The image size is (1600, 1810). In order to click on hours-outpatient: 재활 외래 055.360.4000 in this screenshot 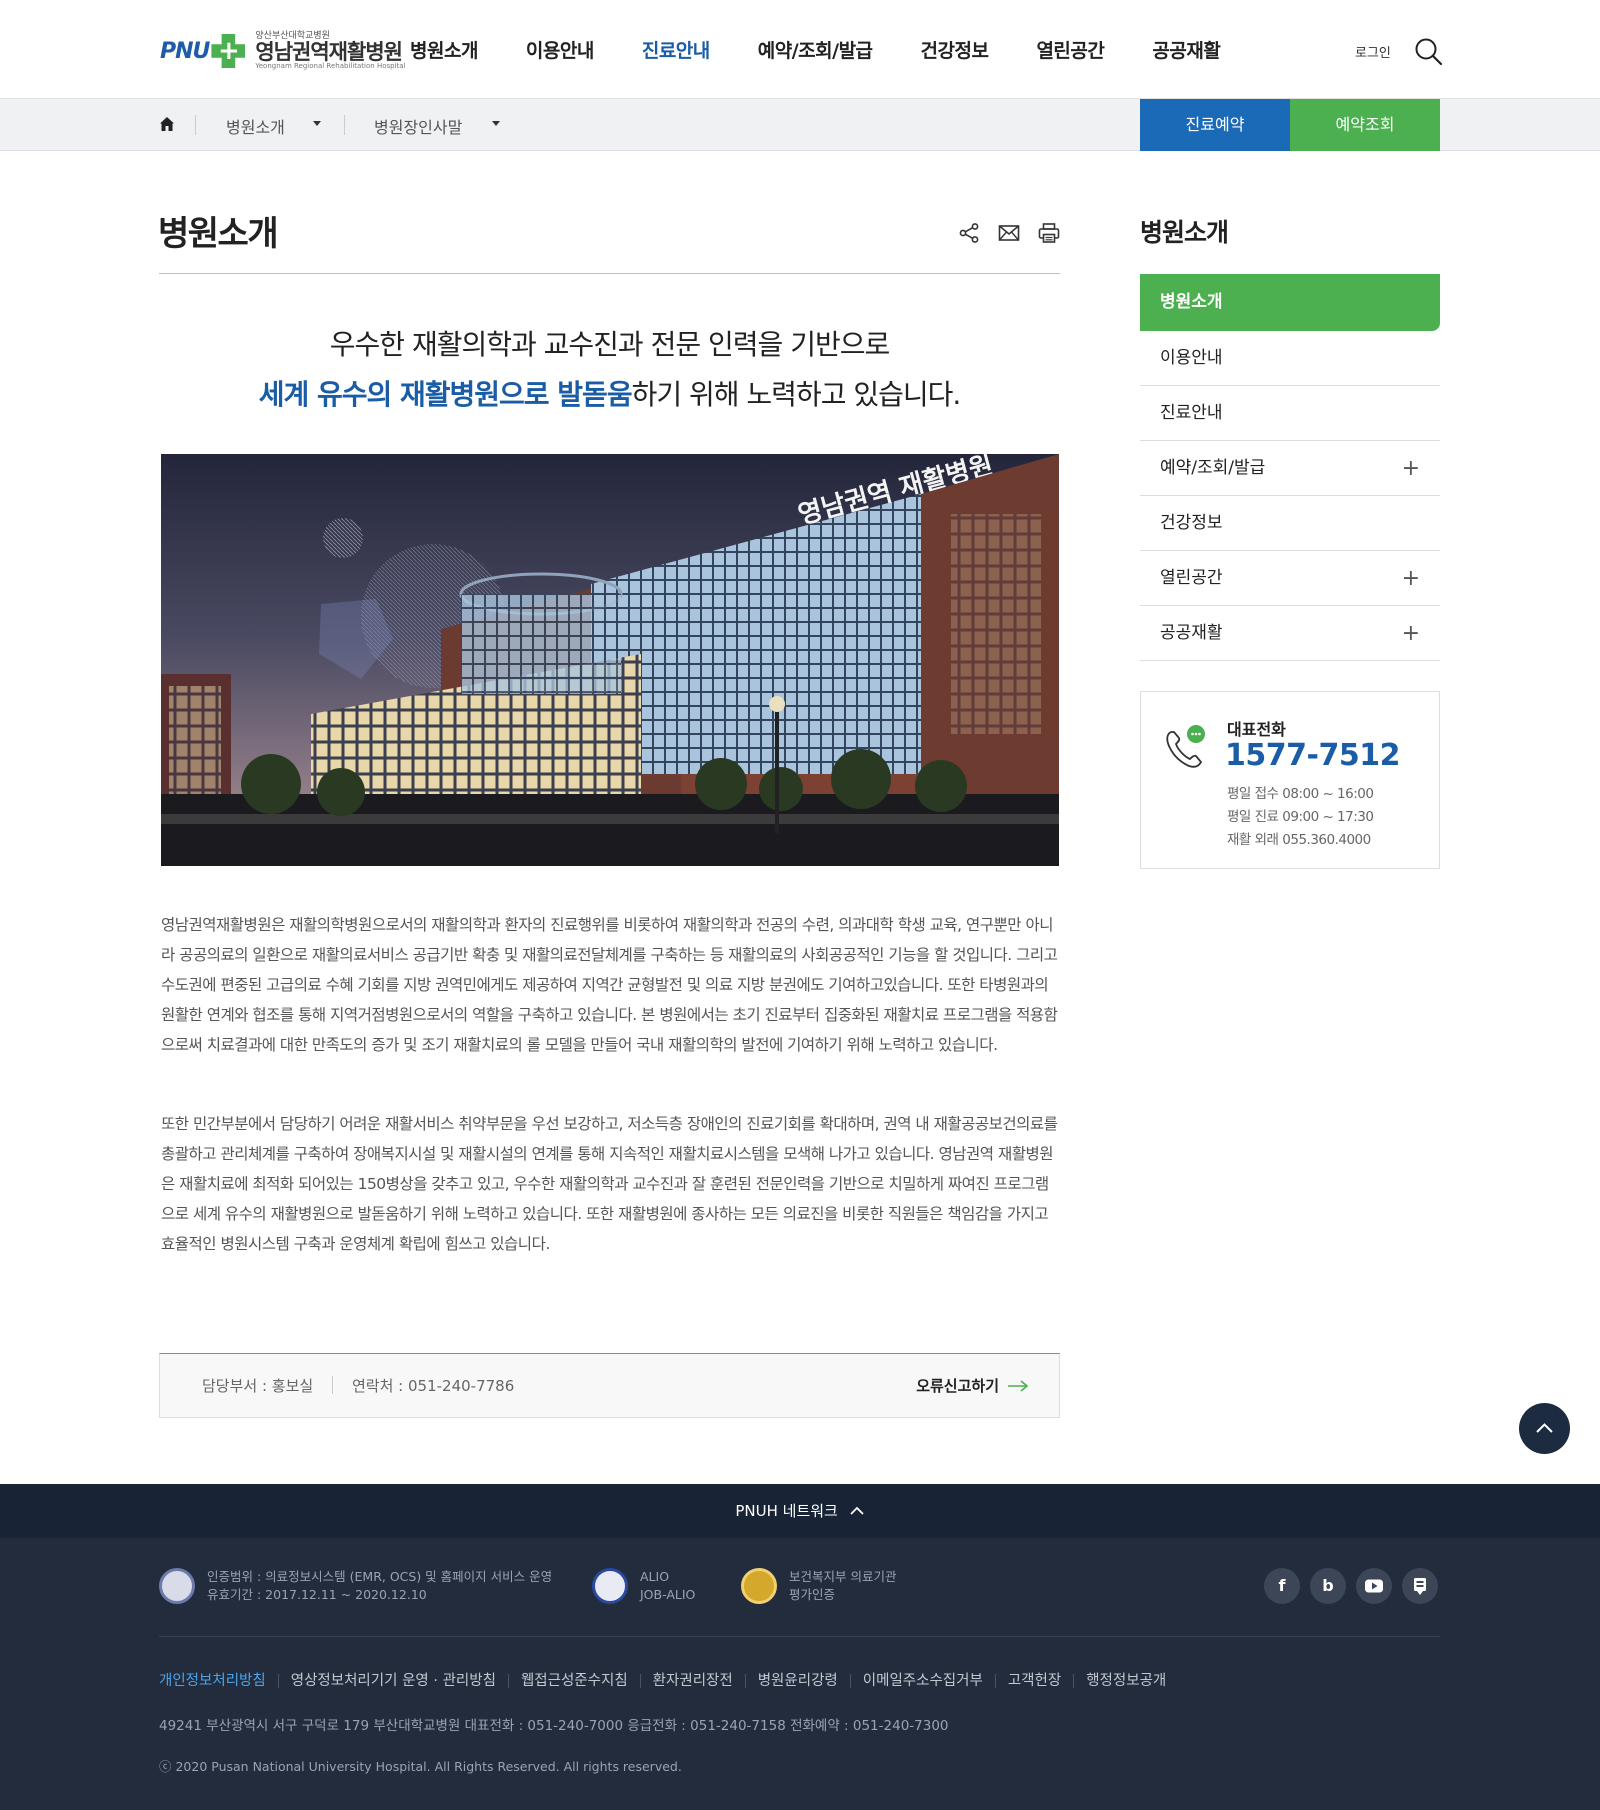, I will do `click(1299, 840)`.